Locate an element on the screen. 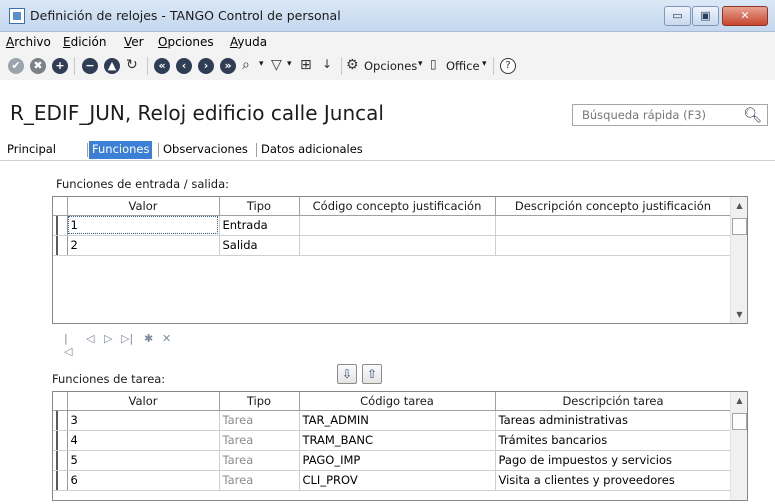 This screenshot has width=775, height=504. cell-valor: 1 is located at coordinates (143, 225).